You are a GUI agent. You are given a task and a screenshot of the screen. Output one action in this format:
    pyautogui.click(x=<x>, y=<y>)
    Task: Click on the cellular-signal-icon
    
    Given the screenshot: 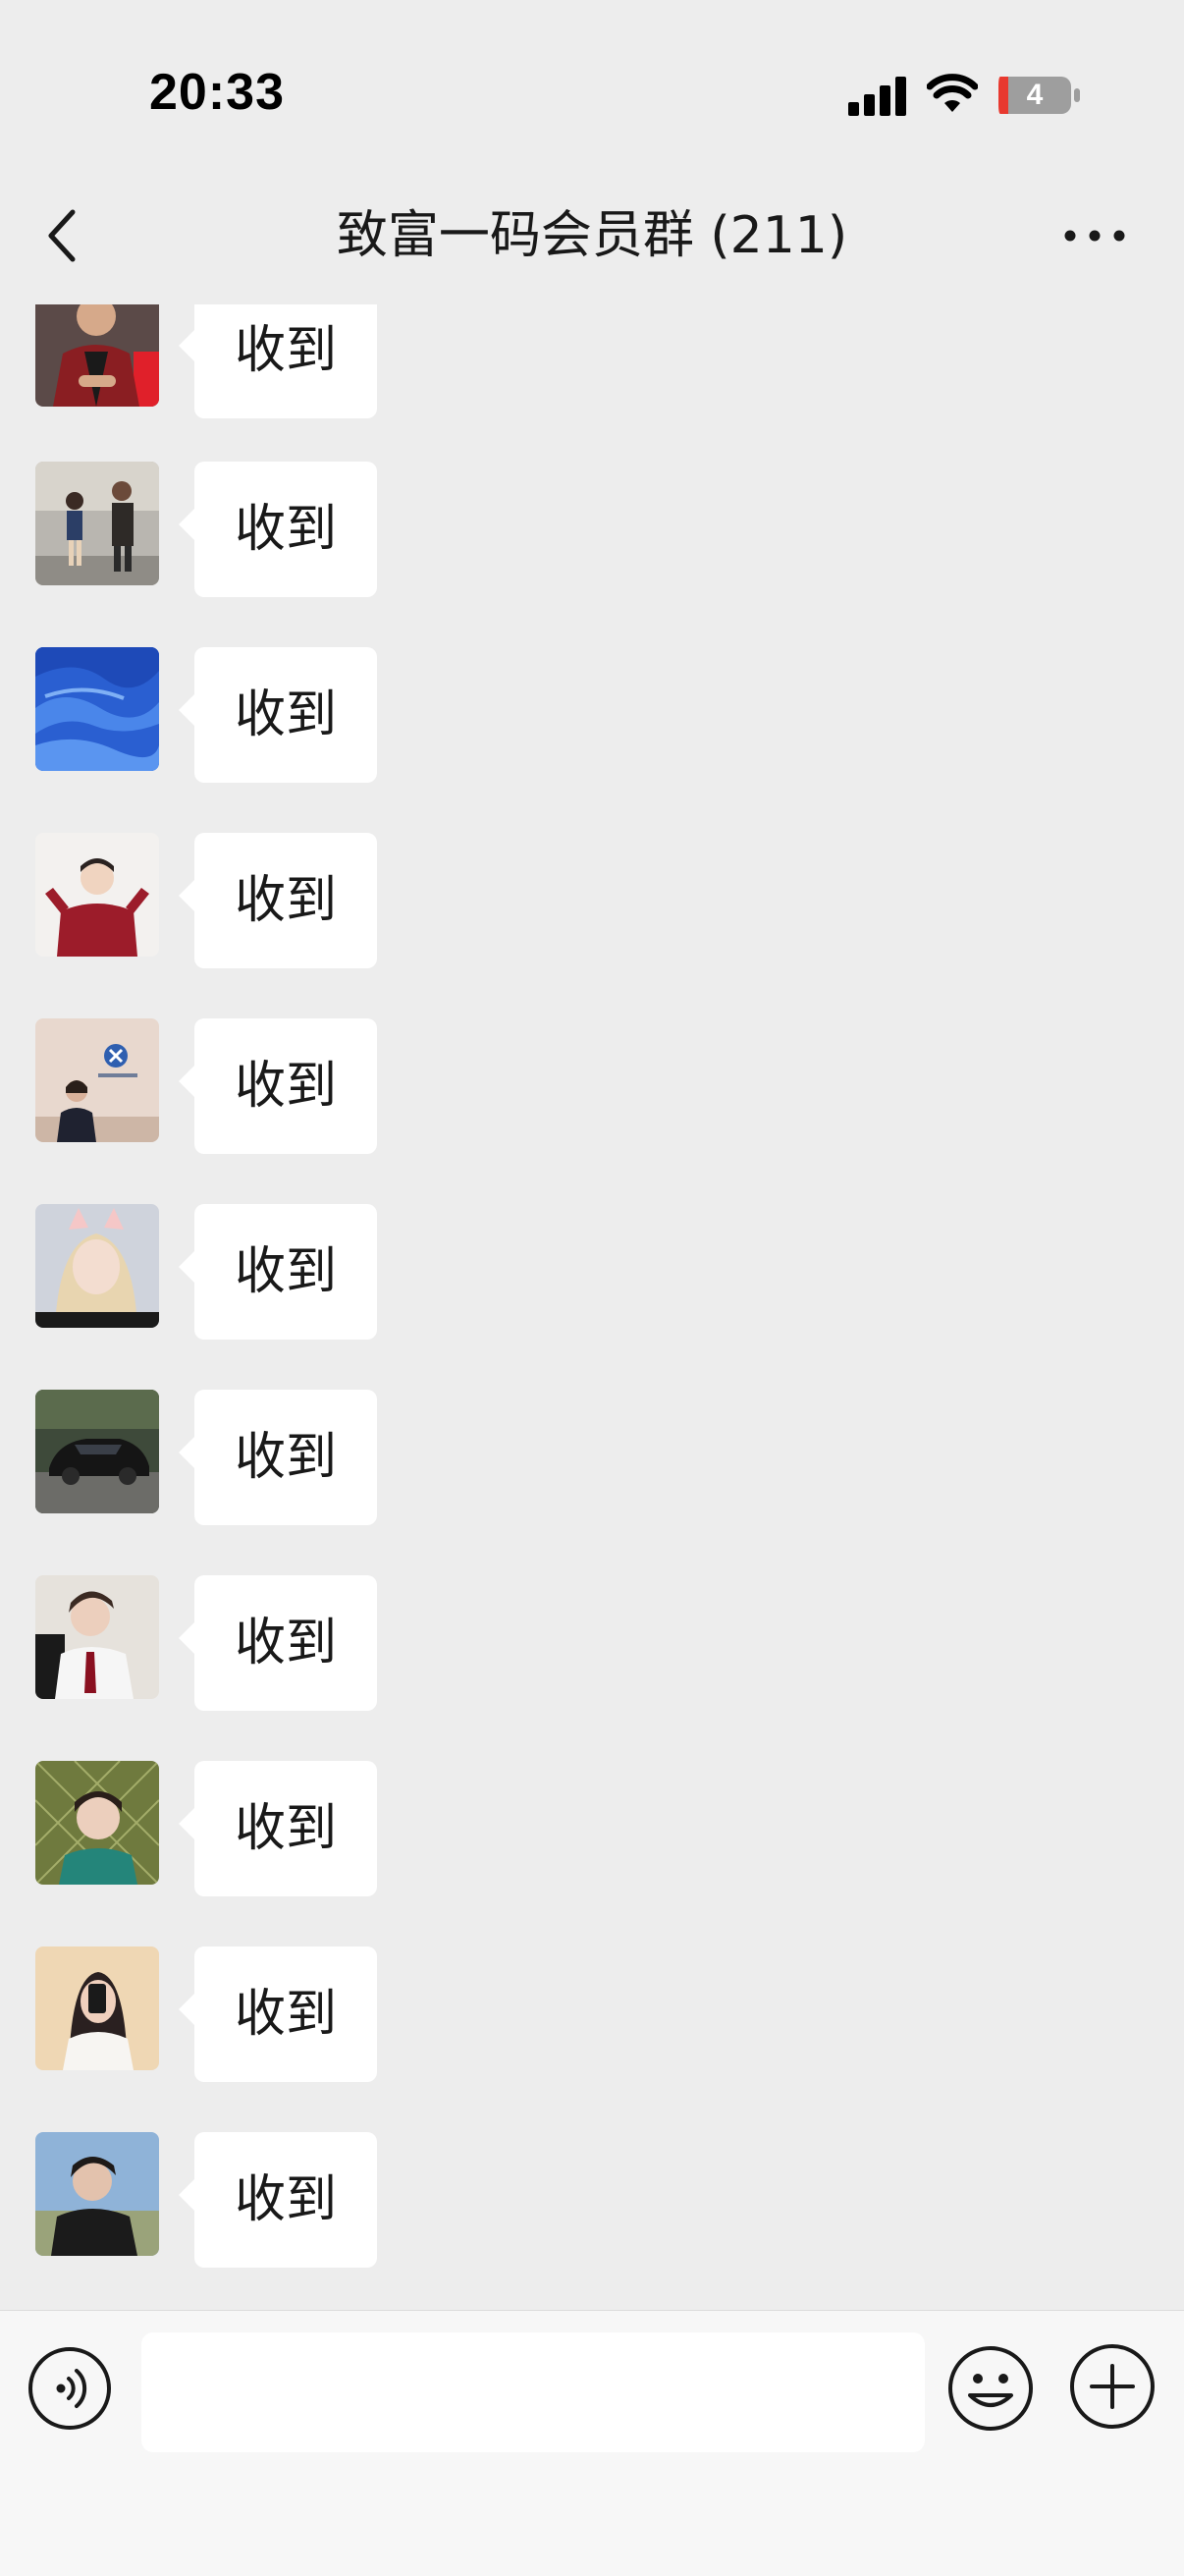 What is the action you would take?
    pyautogui.click(x=877, y=97)
    